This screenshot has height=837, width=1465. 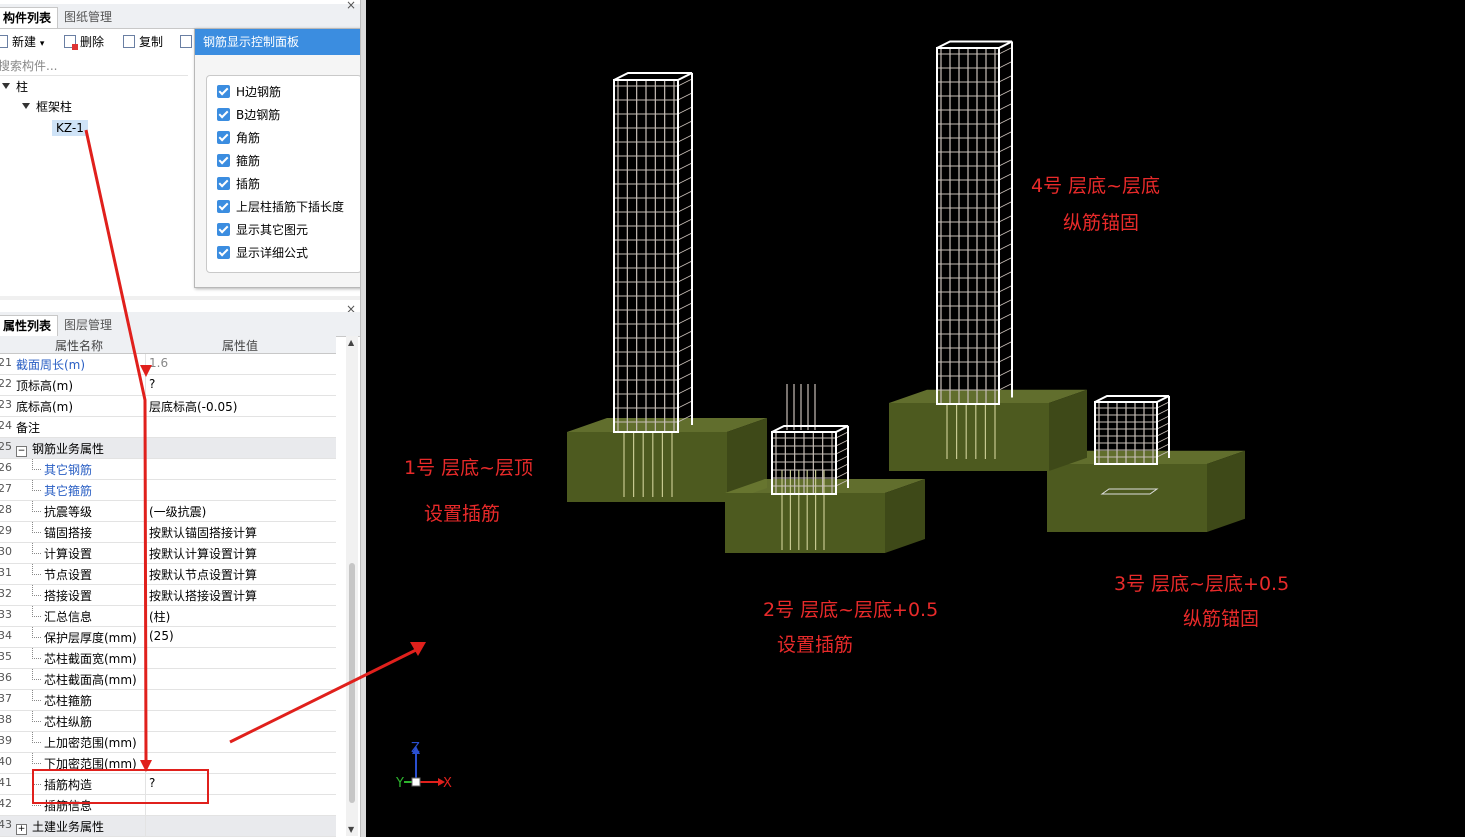 What do you see at coordinates (1127, 498) in the screenshot?
I see `footing-3-front` at bounding box center [1127, 498].